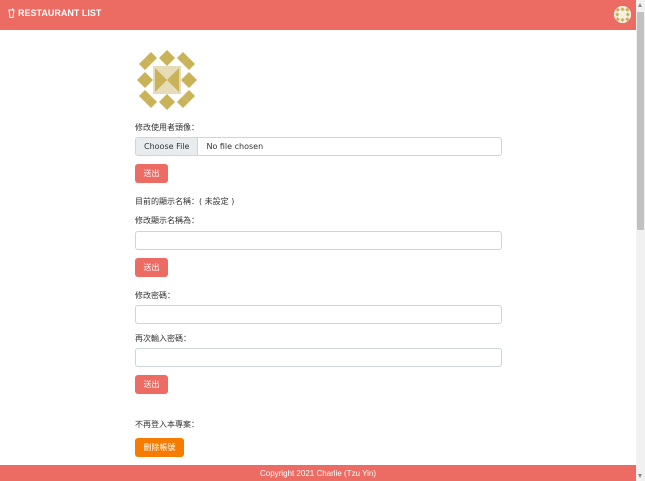 The width and height of the screenshot is (645, 481). What do you see at coordinates (640, 476) in the screenshot?
I see `scroll-down-arrow-icon` at bounding box center [640, 476].